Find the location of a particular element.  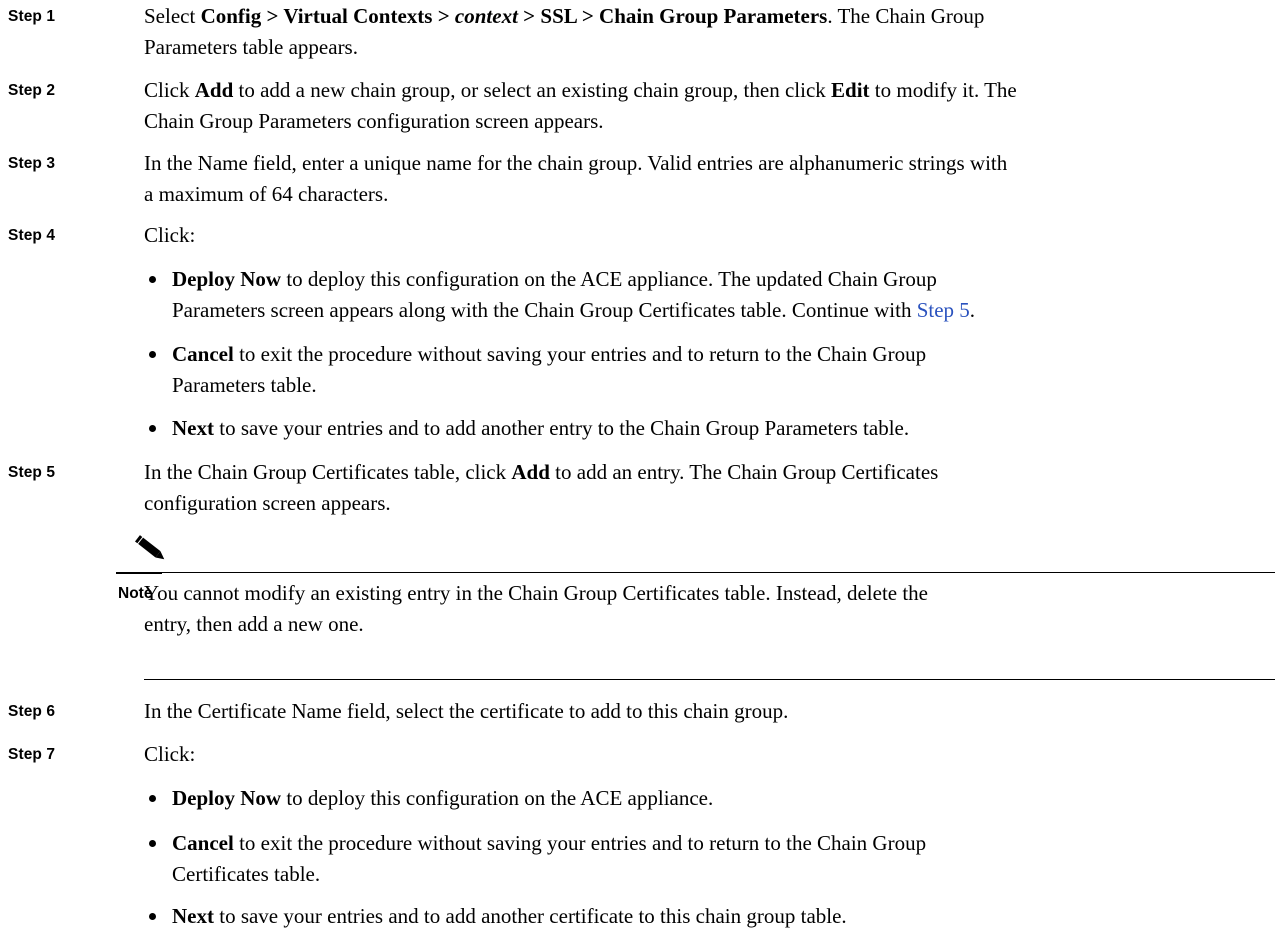

step-2-click: Click is located at coordinates (167, 90).